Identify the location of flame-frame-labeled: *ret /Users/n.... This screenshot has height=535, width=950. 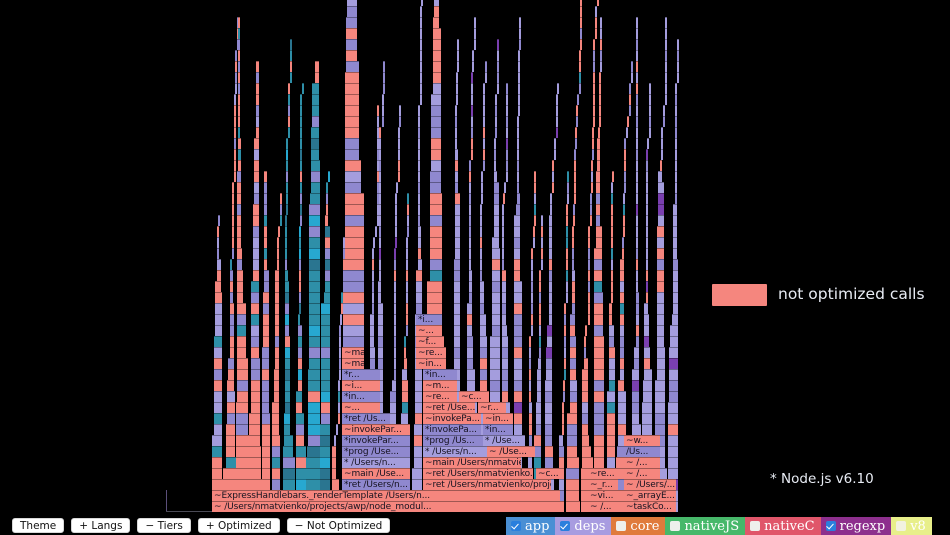
(376, 484).